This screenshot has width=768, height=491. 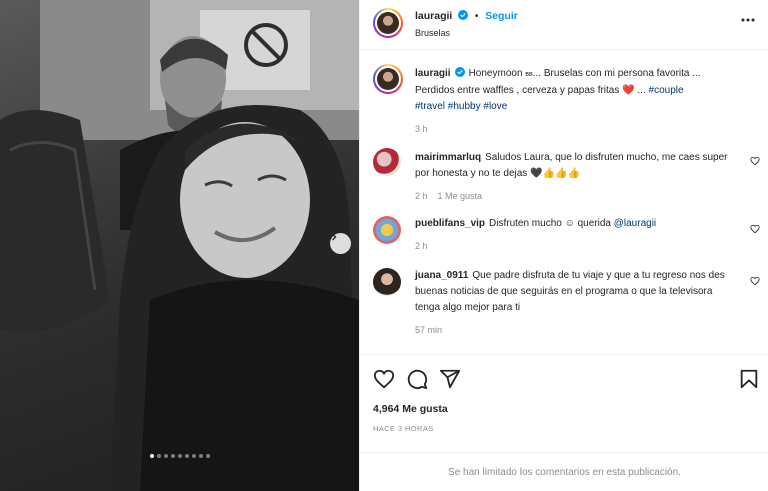 What do you see at coordinates (749, 379) in the screenshot?
I see `bookmark-icon` at bounding box center [749, 379].